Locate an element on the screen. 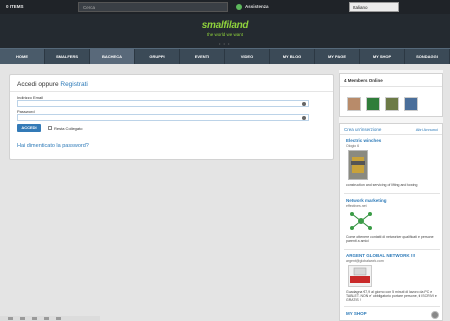 The image size is (450, 321). ad-subtitle: argent@globalwork.com is located at coordinates (365, 261).